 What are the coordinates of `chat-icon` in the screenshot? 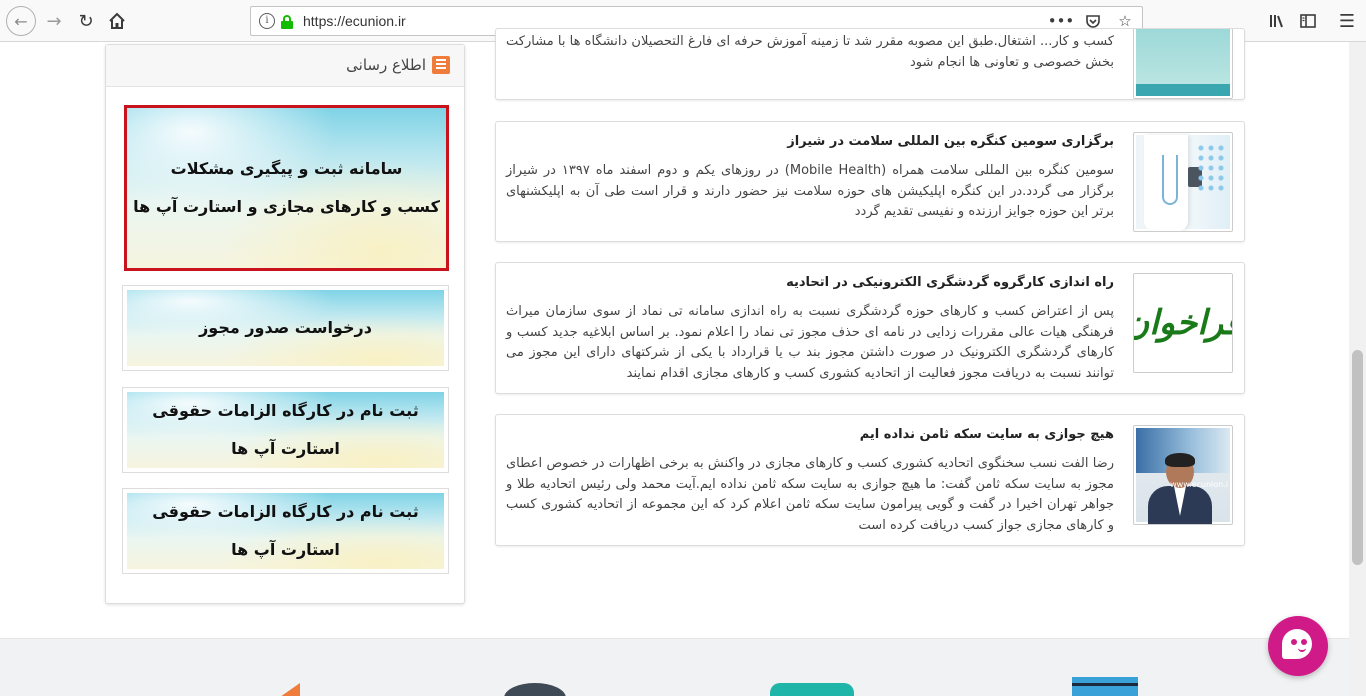 It's located at (1297, 644).